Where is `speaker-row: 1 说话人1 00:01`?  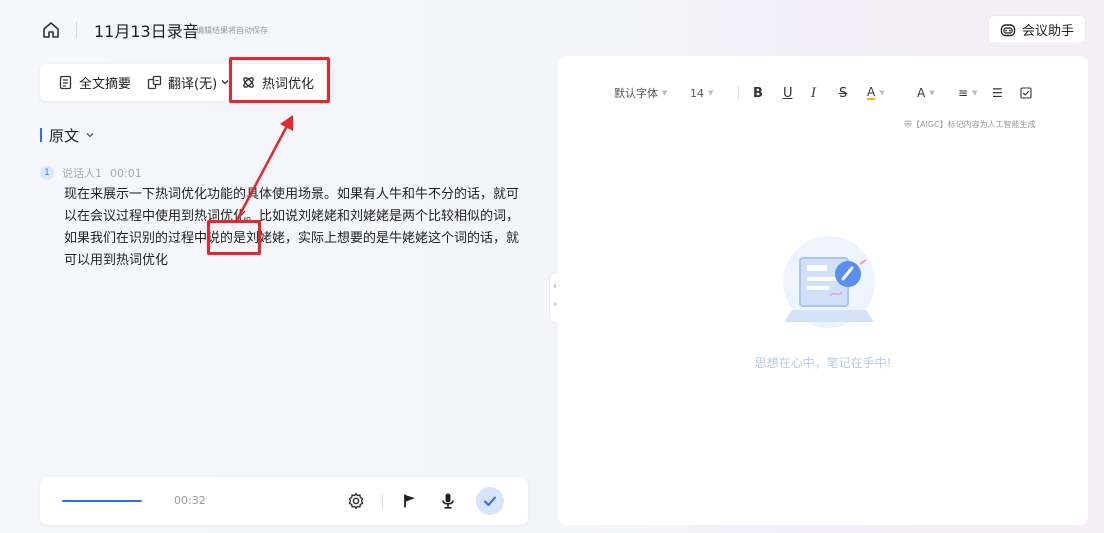 speaker-row: 1 说话人1 00:01 is located at coordinates (91, 173).